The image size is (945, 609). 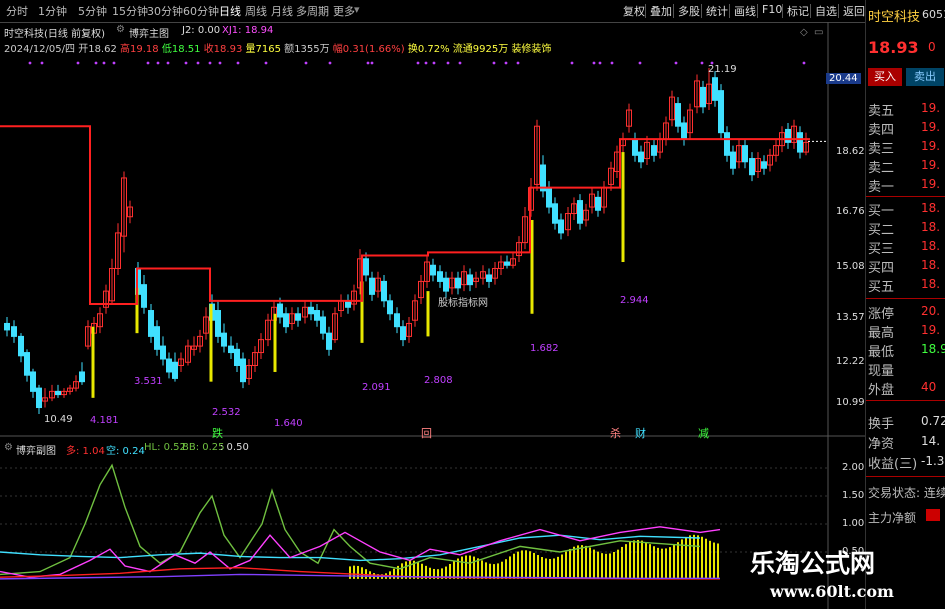 What do you see at coordinates (256, 11) in the screenshot?
I see `period-tab-weekly: 周线` at bounding box center [256, 11].